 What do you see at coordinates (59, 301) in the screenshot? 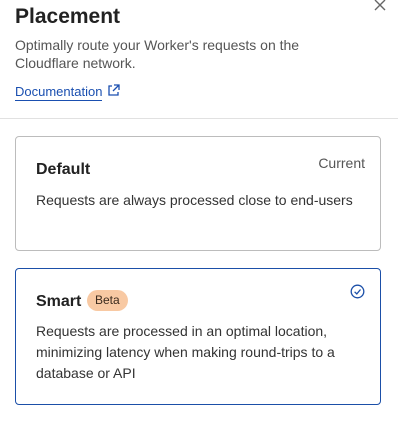
I see `option-title: Smart` at bounding box center [59, 301].